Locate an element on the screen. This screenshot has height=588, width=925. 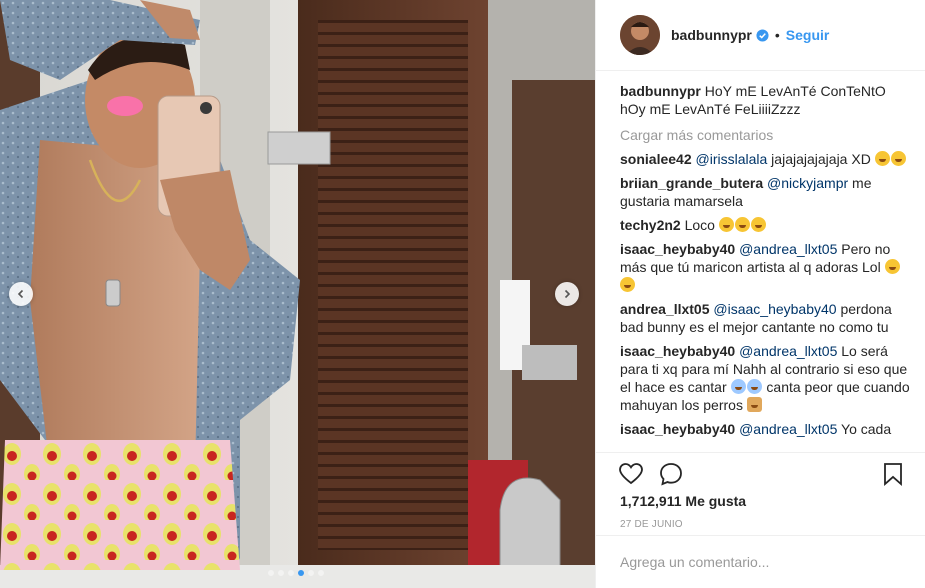
post-author-username: badbunnypr is located at coordinates (711, 35).